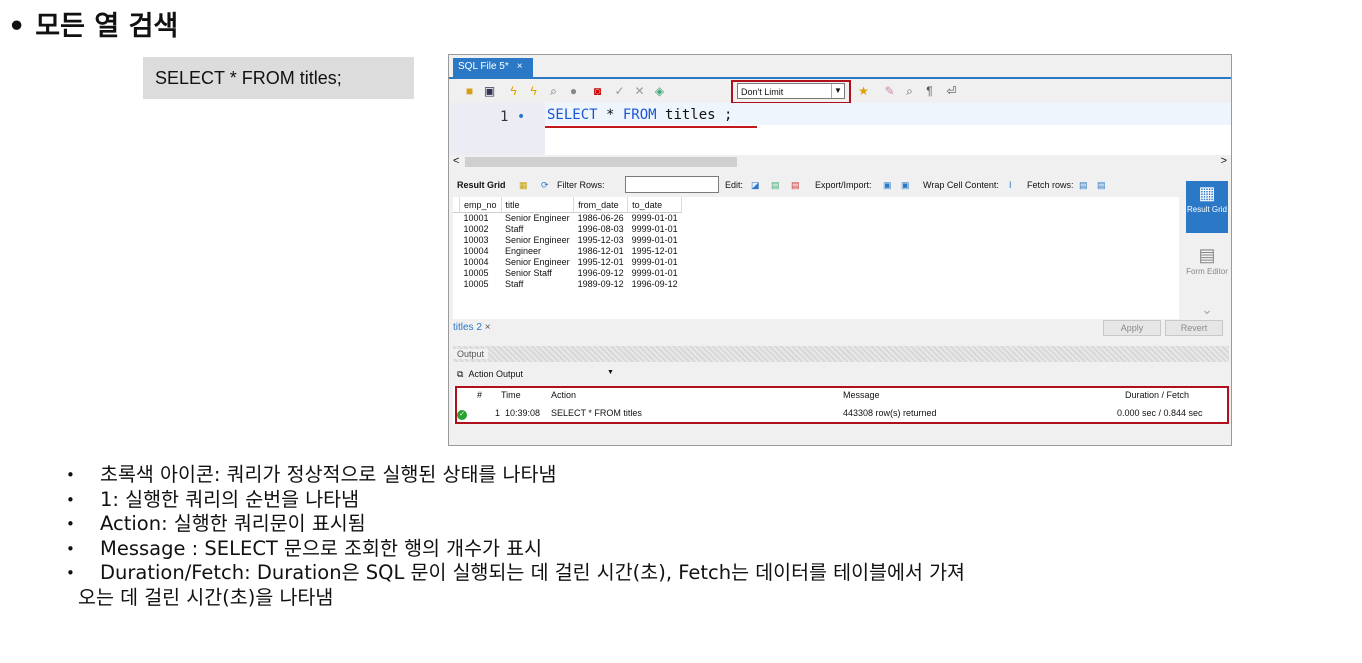  I want to click on result-grid-label: Result Grid, so click(481, 185).